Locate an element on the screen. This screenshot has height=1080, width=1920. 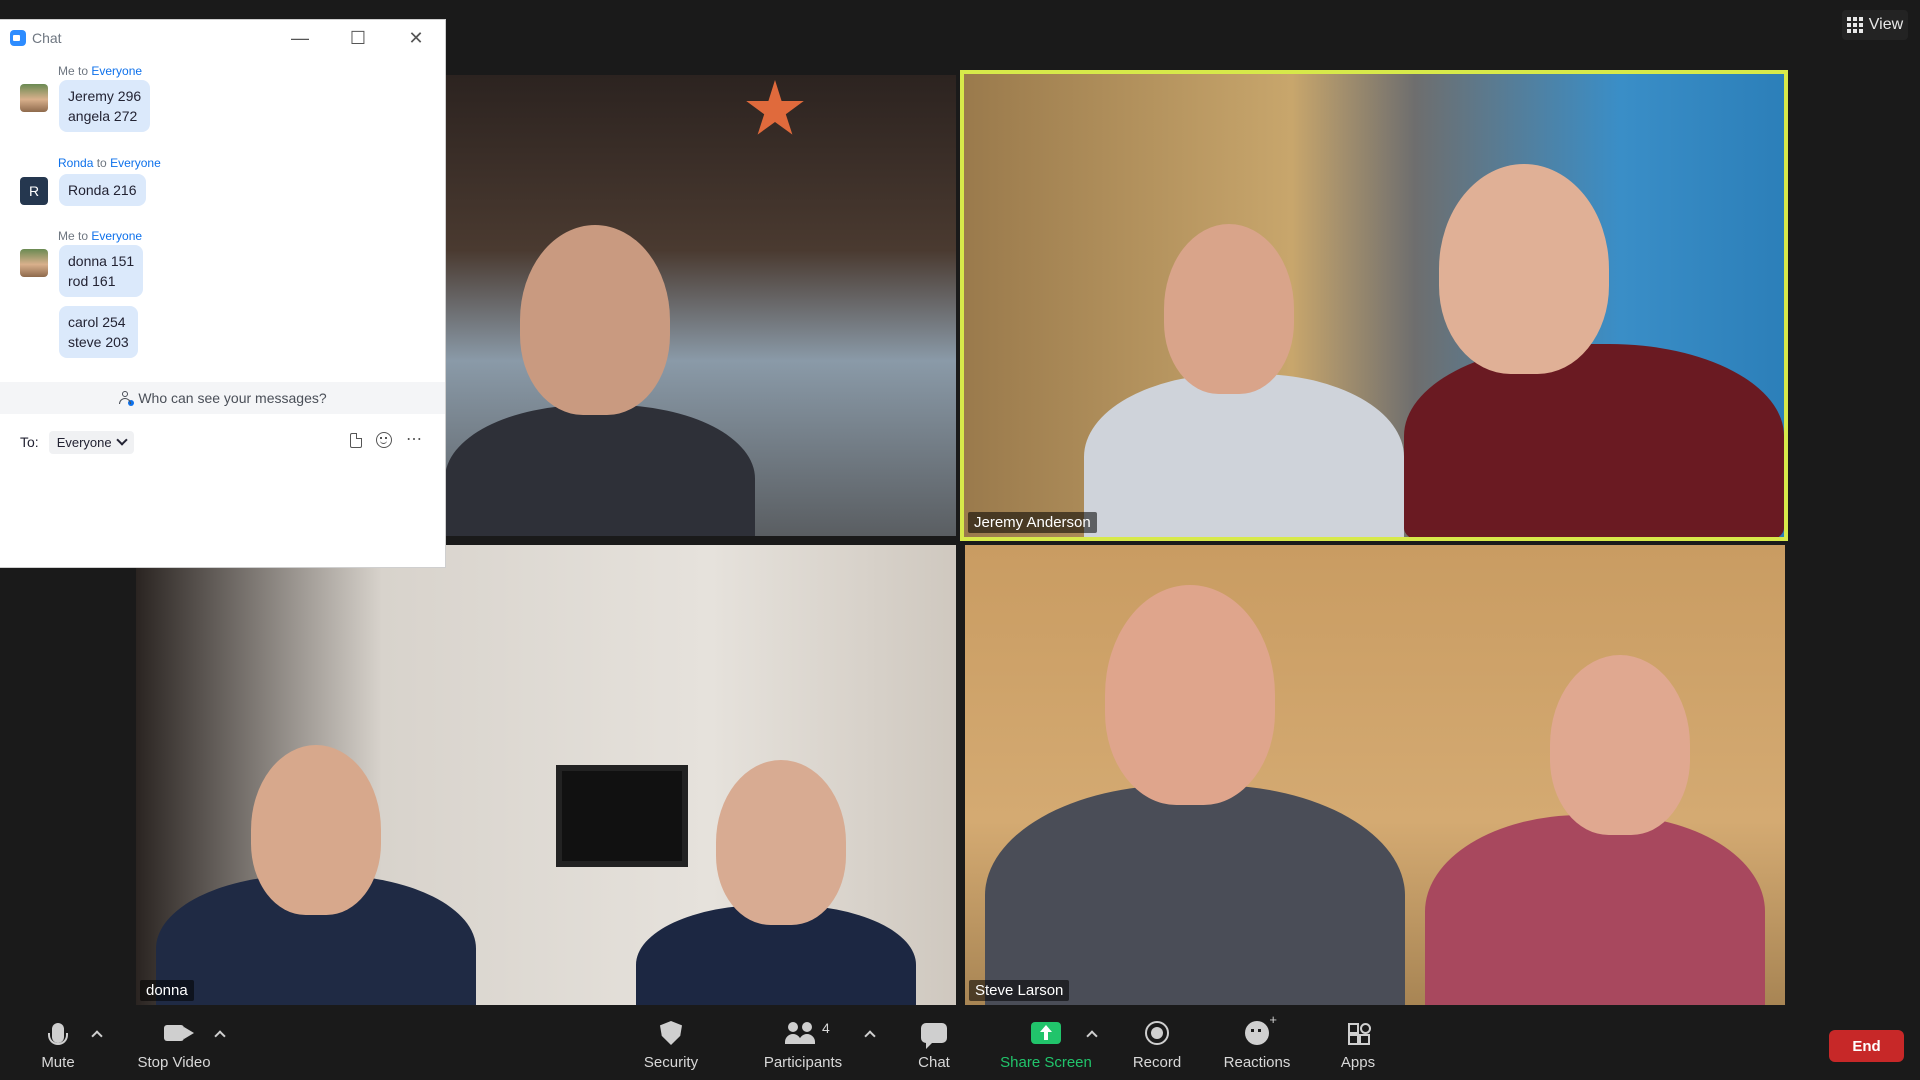
chat-message-group: Ronda to Everyone R Ronda 216 is located at coordinates (220, 186).